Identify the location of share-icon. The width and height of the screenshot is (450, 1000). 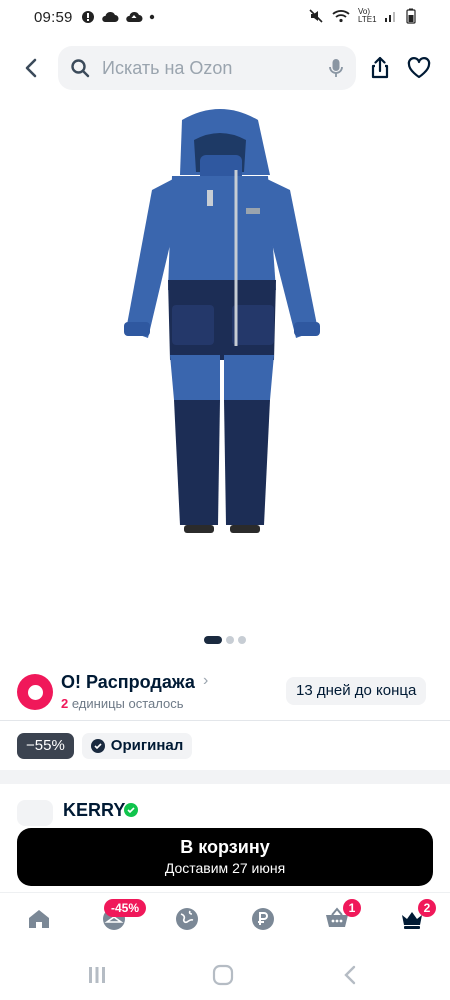
(380, 67).